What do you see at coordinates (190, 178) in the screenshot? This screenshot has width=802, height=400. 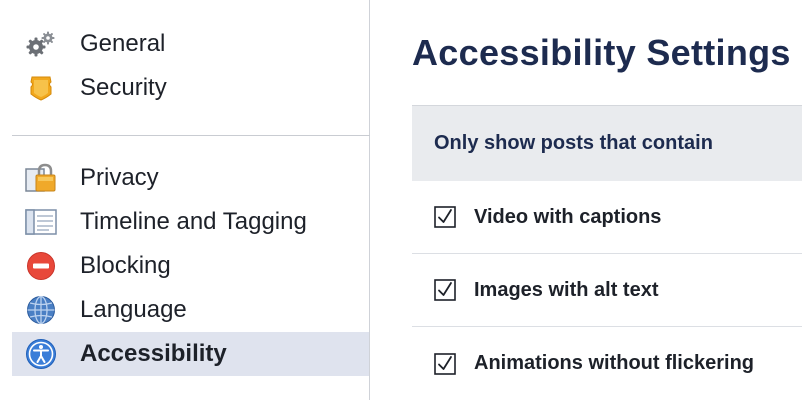 I see `sidebar-item-privacy: Privacy` at bounding box center [190, 178].